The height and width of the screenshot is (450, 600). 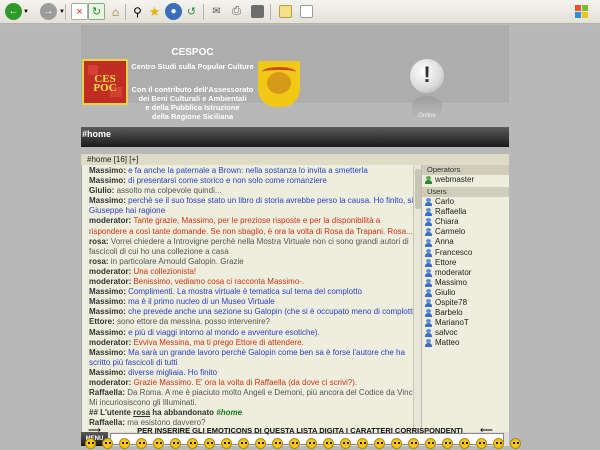 I want to click on back-icon: ←, so click(x=13, y=11).